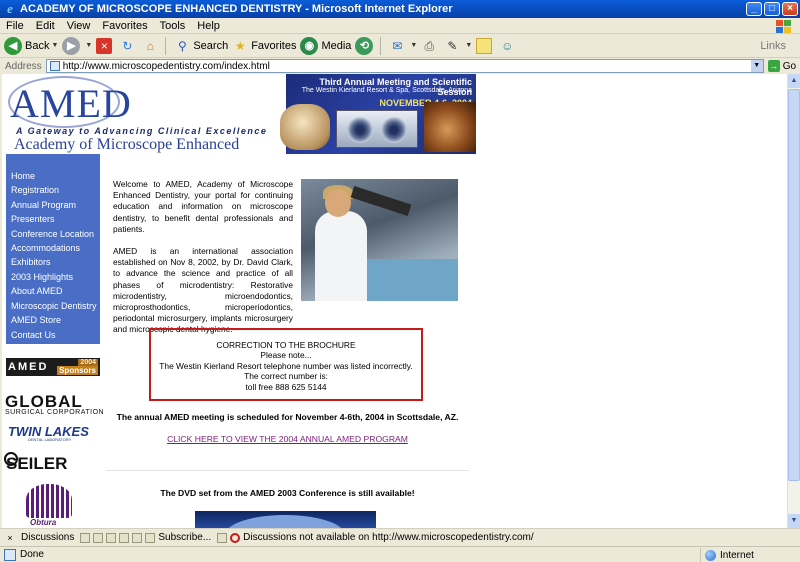  Describe the element at coordinates (54, 66) in the screenshot. I see `page-icon` at that location.